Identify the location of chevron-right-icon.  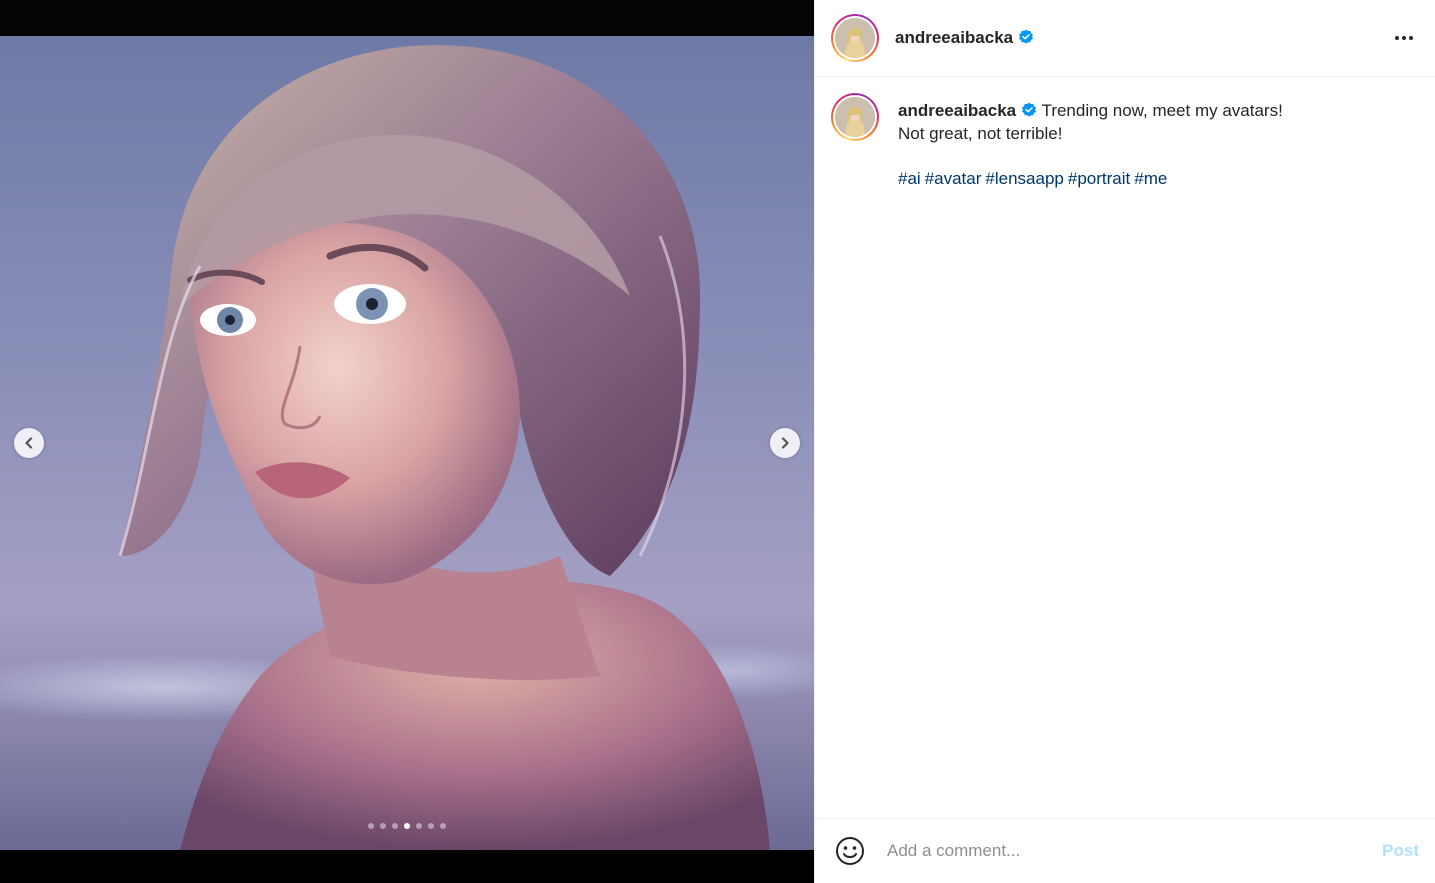
(785, 443).